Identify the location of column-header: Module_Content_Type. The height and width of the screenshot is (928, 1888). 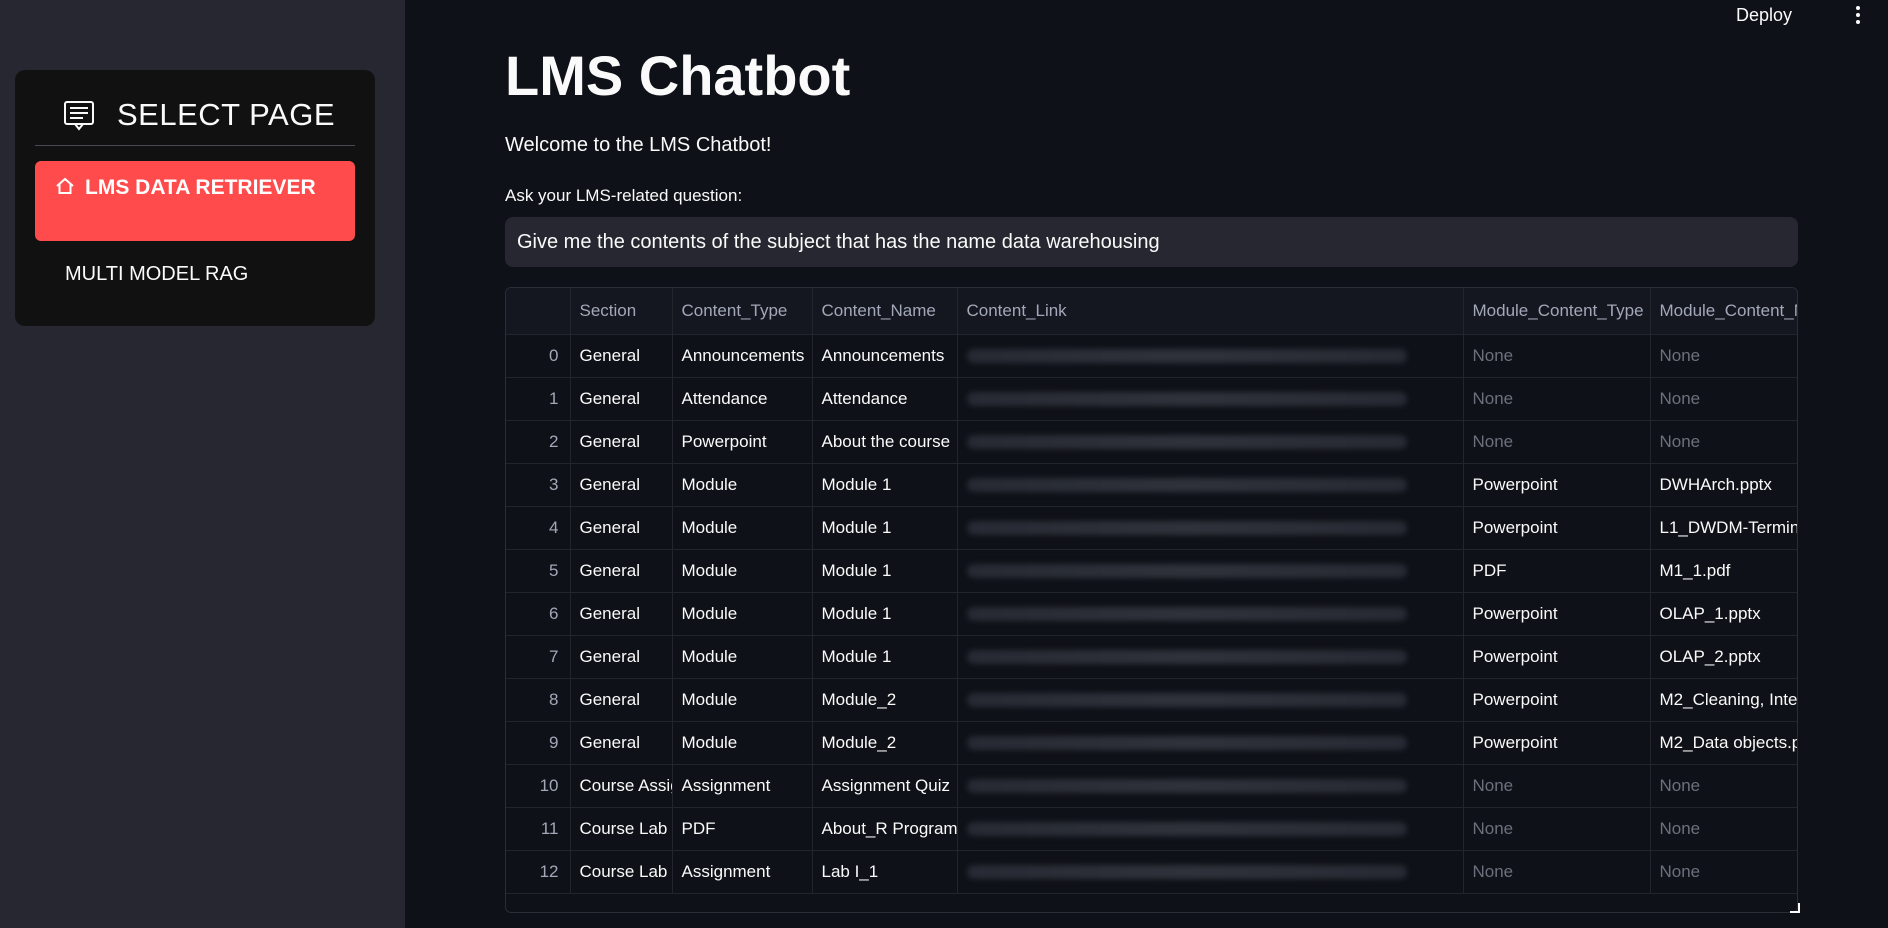
(1557, 311).